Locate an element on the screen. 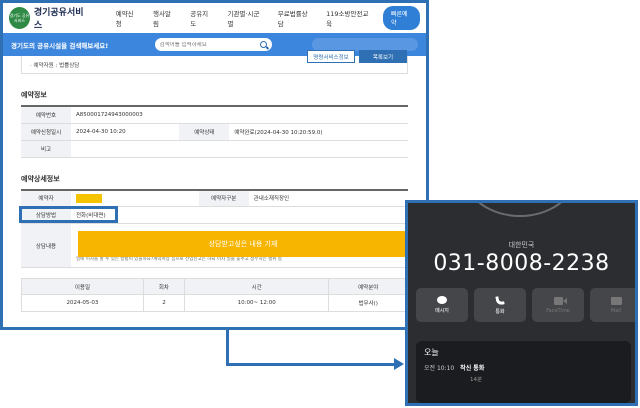 Image resolution: width=640 pixels, height=408 pixels. recent-calls: 오늘 오전 10:10 착신 통화 14분 is located at coordinates (523, 372).